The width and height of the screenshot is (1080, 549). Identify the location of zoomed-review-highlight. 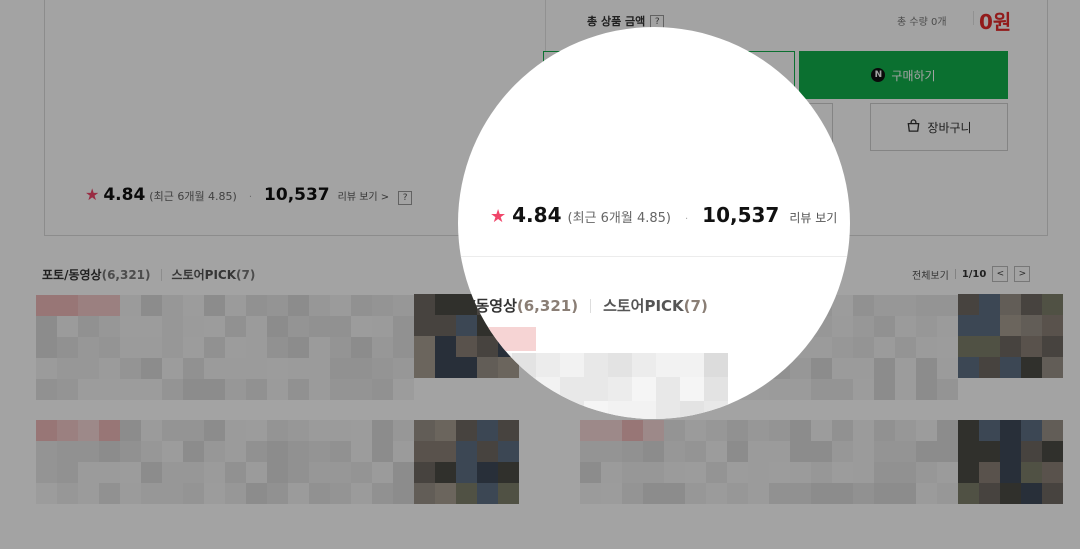
(512, 339).